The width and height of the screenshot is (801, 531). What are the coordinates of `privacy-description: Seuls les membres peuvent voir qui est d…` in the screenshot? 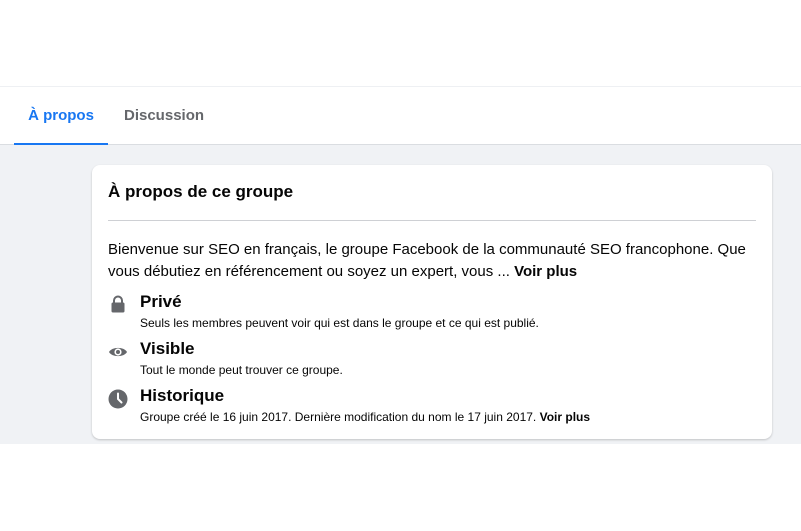 It's located at (339, 323).